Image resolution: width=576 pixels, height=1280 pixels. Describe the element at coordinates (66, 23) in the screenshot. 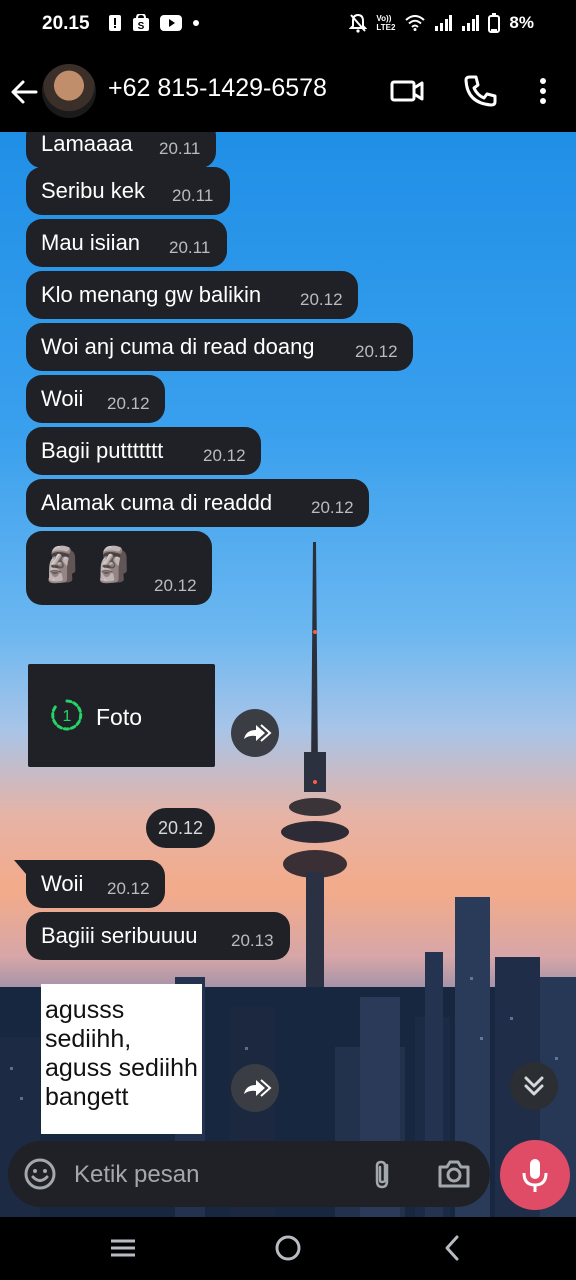

I see `status-time: 20.15` at that location.